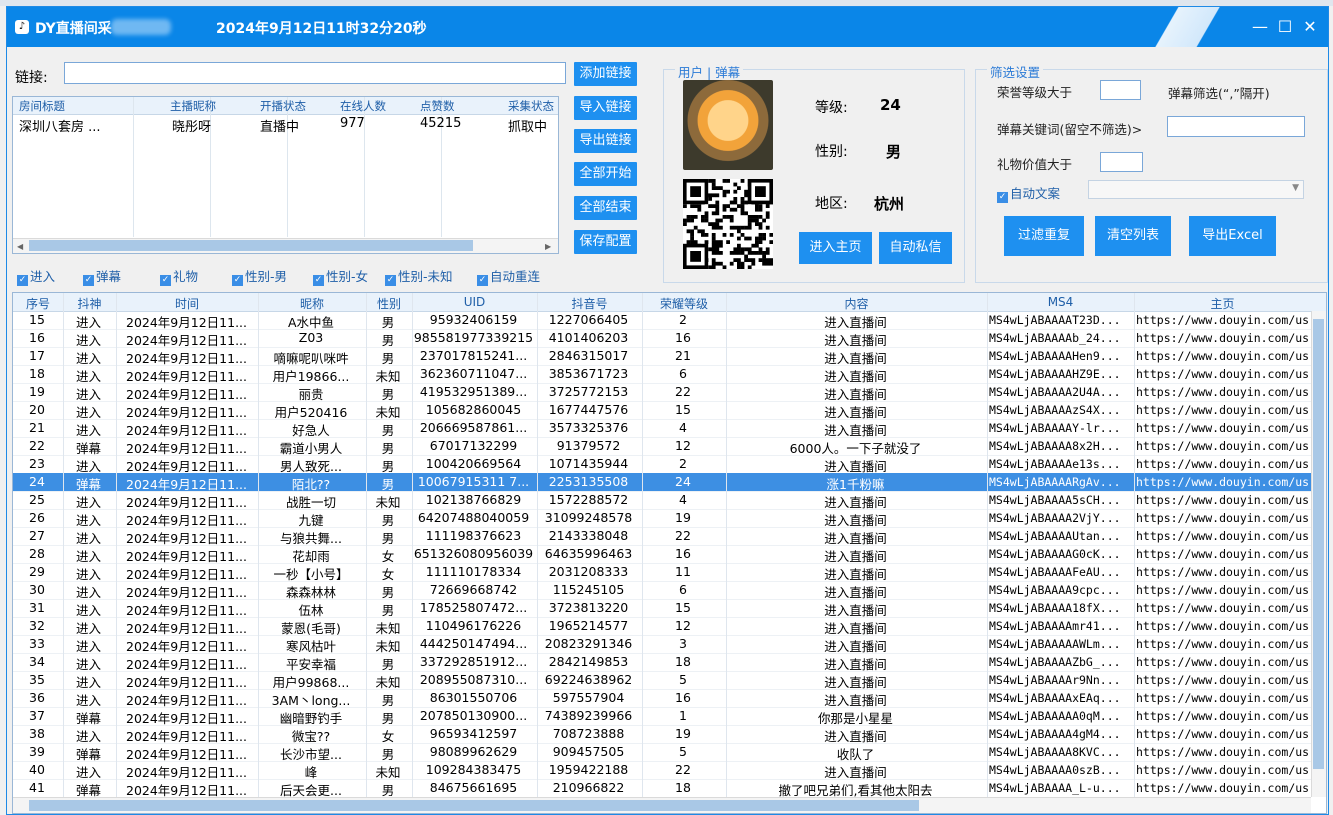 This screenshot has height=815, width=1333. Describe the element at coordinates (259, 276) in the screenshot. I see `checkbox-gender-male: ✓ 性别-男` at that location.